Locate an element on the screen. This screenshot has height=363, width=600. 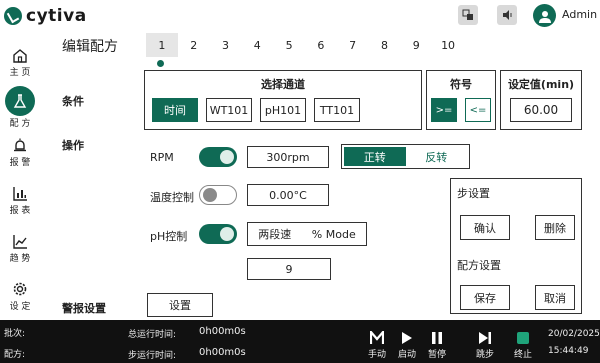
top-bar: cytiva Admin is located at coordinates (300, 16).